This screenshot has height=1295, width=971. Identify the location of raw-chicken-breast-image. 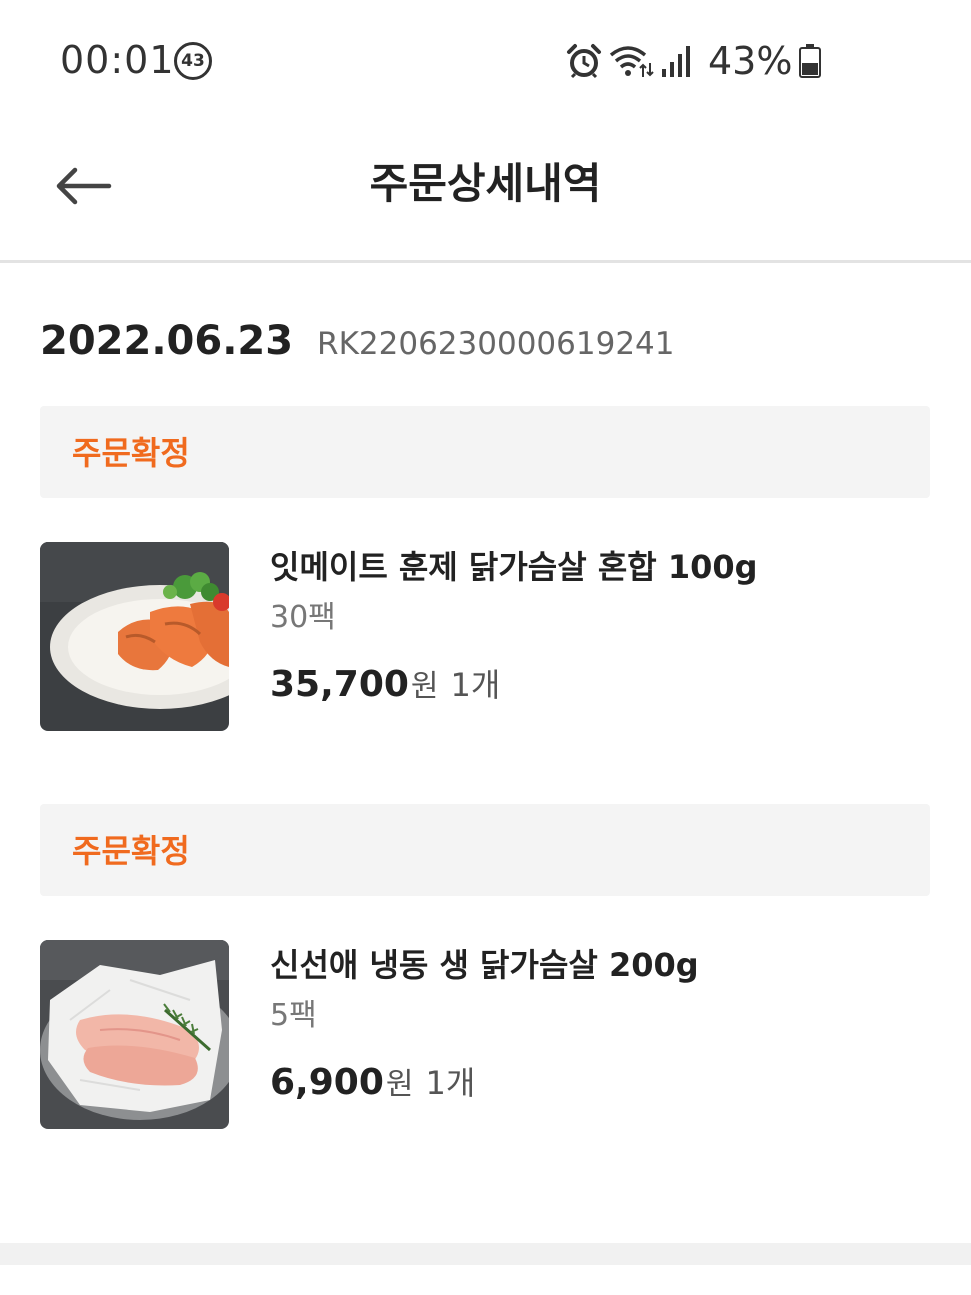
(134, 1034).